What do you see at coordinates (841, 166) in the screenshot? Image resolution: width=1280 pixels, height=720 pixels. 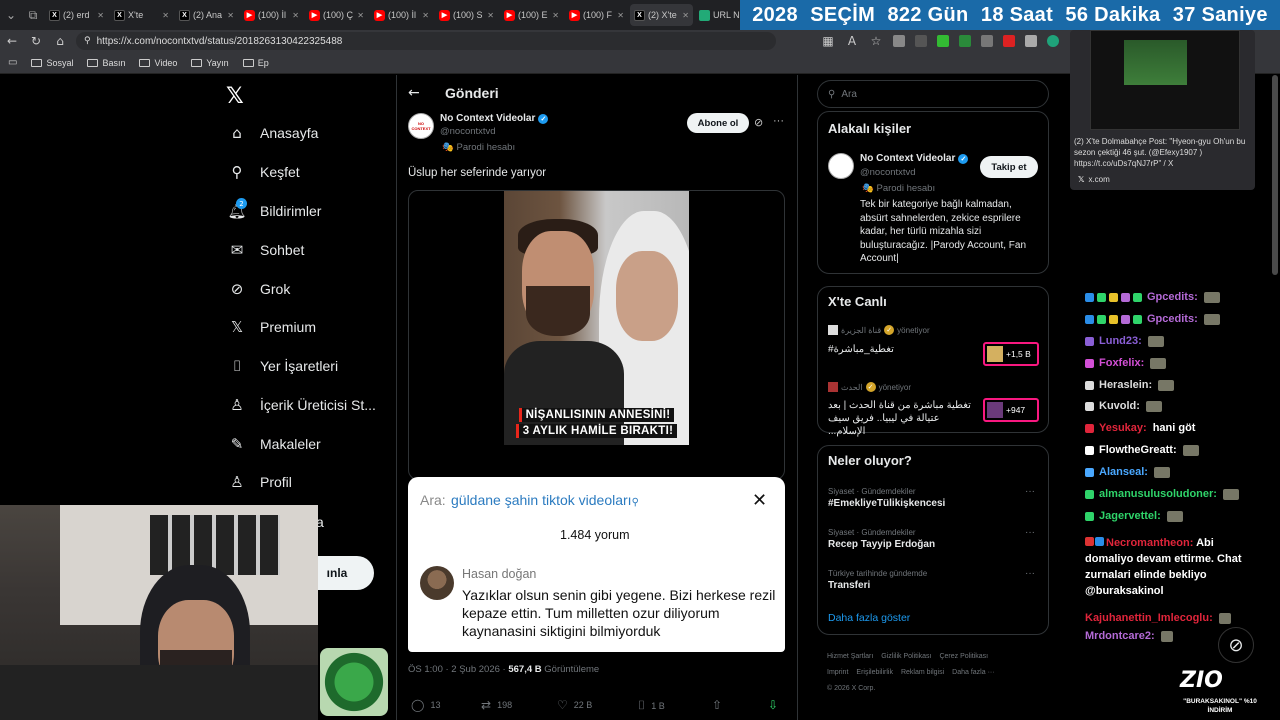 I see `related-avatar` at bounding box center [841, 166].